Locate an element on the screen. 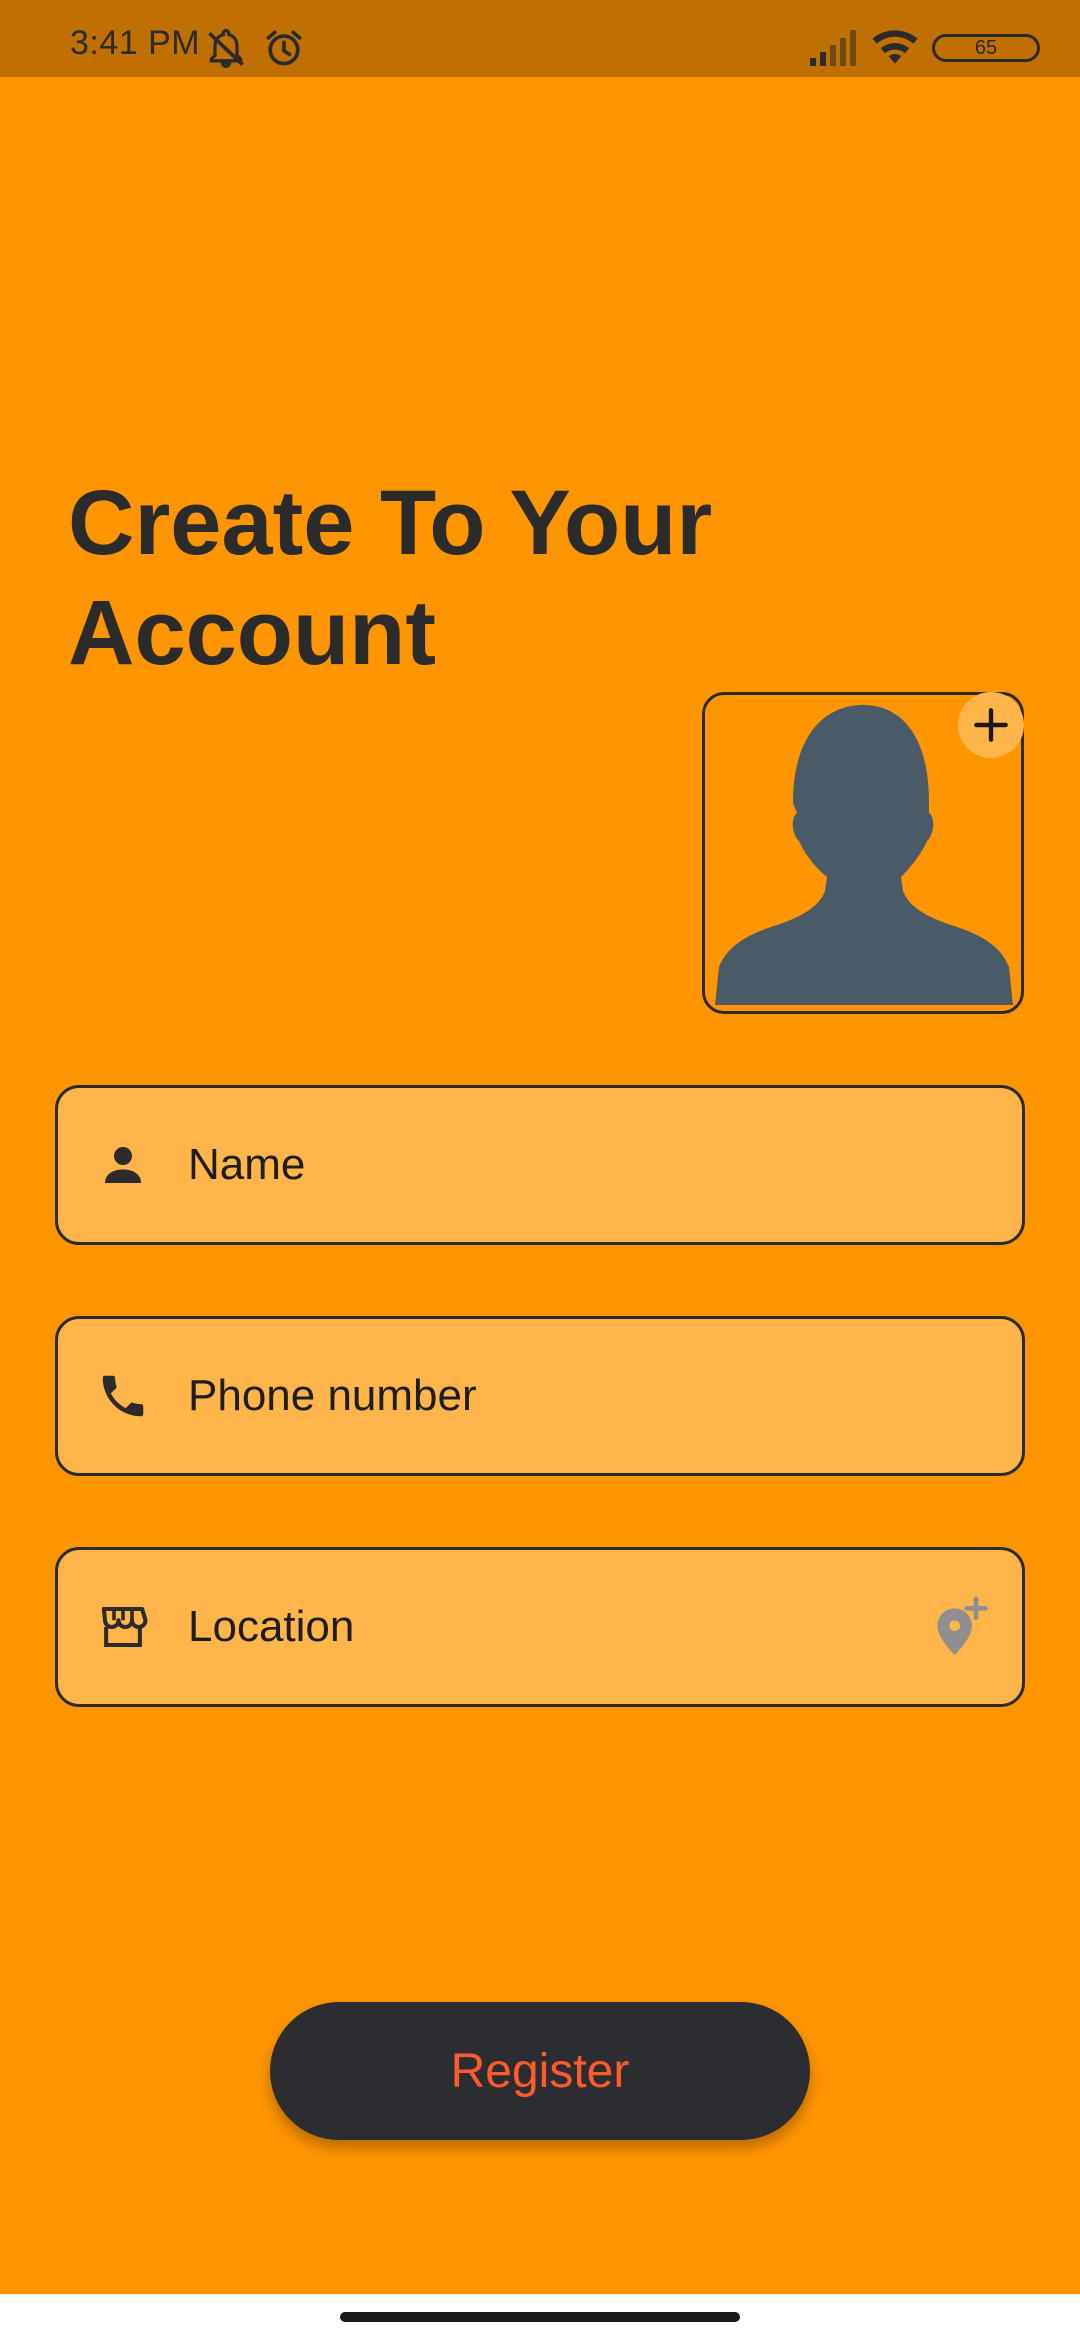 The height and width of the screenshot is (2340, 1080). home-indicator is located at coordinates (540, 2317).